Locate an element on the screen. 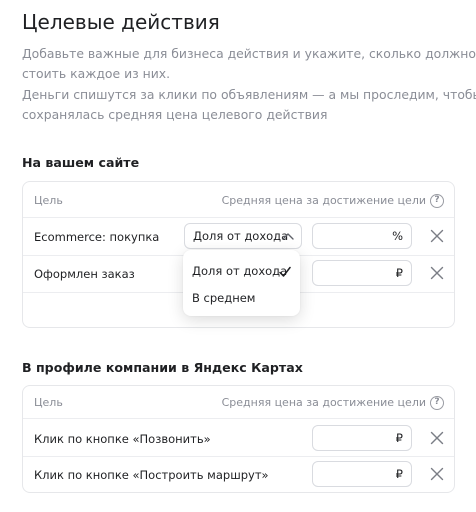 Image resolution: width=476 pixels, height=512 pixels. description-line-2: стоить каждое из них. is located at coordinates (96, 73).